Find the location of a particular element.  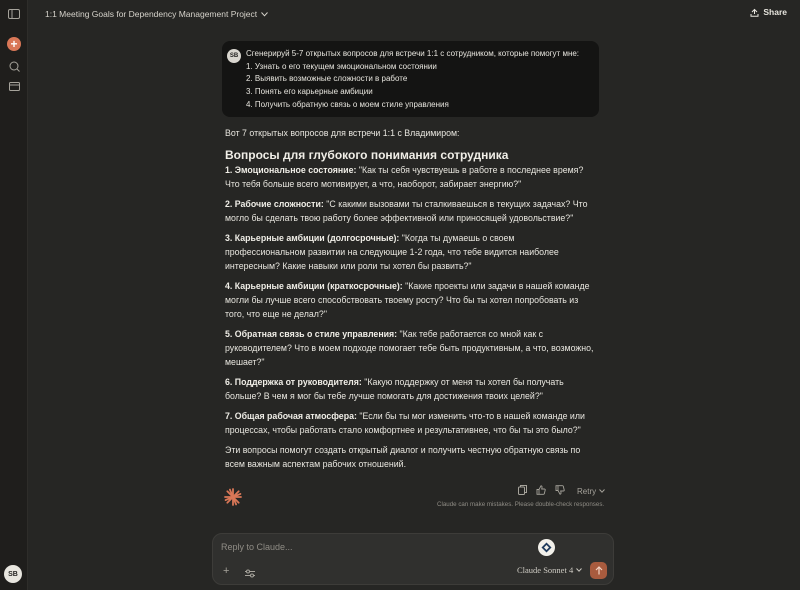

sidebar: + SB is located at coordinates (14, 295).